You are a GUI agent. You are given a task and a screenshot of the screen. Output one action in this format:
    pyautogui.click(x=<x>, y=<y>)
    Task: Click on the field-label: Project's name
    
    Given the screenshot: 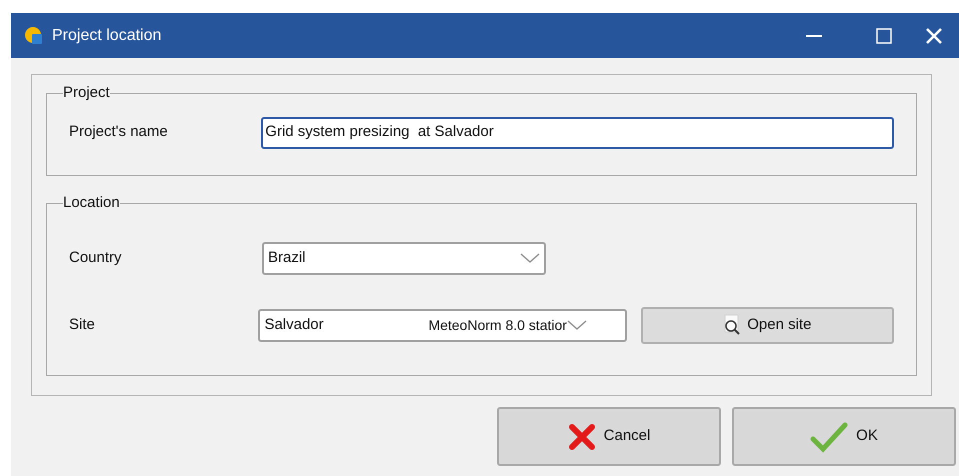 What is the action you would take?
    pyautogui.click(x=119, y=132)
    